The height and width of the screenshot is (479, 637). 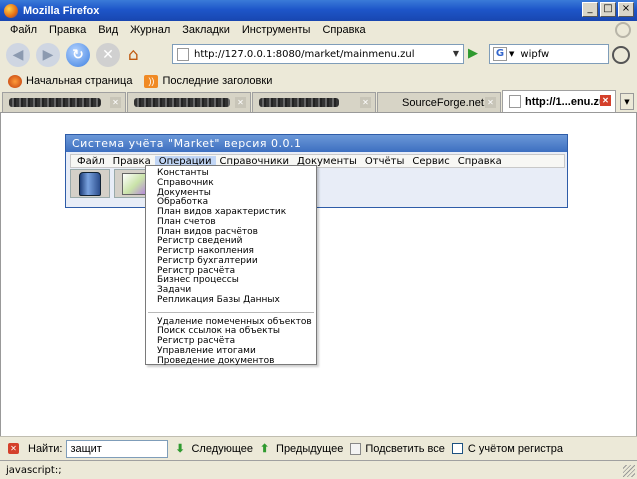 I want to click on app-menu-help: Справка, so click(x=480, y=161).